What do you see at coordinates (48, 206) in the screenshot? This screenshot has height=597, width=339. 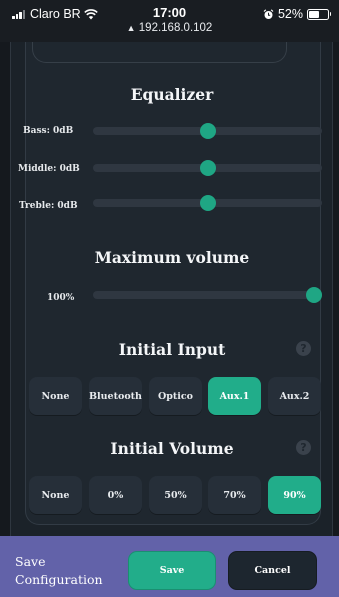 I see `treble-label: Treble: 0dB` at bounding box center [48, 206].